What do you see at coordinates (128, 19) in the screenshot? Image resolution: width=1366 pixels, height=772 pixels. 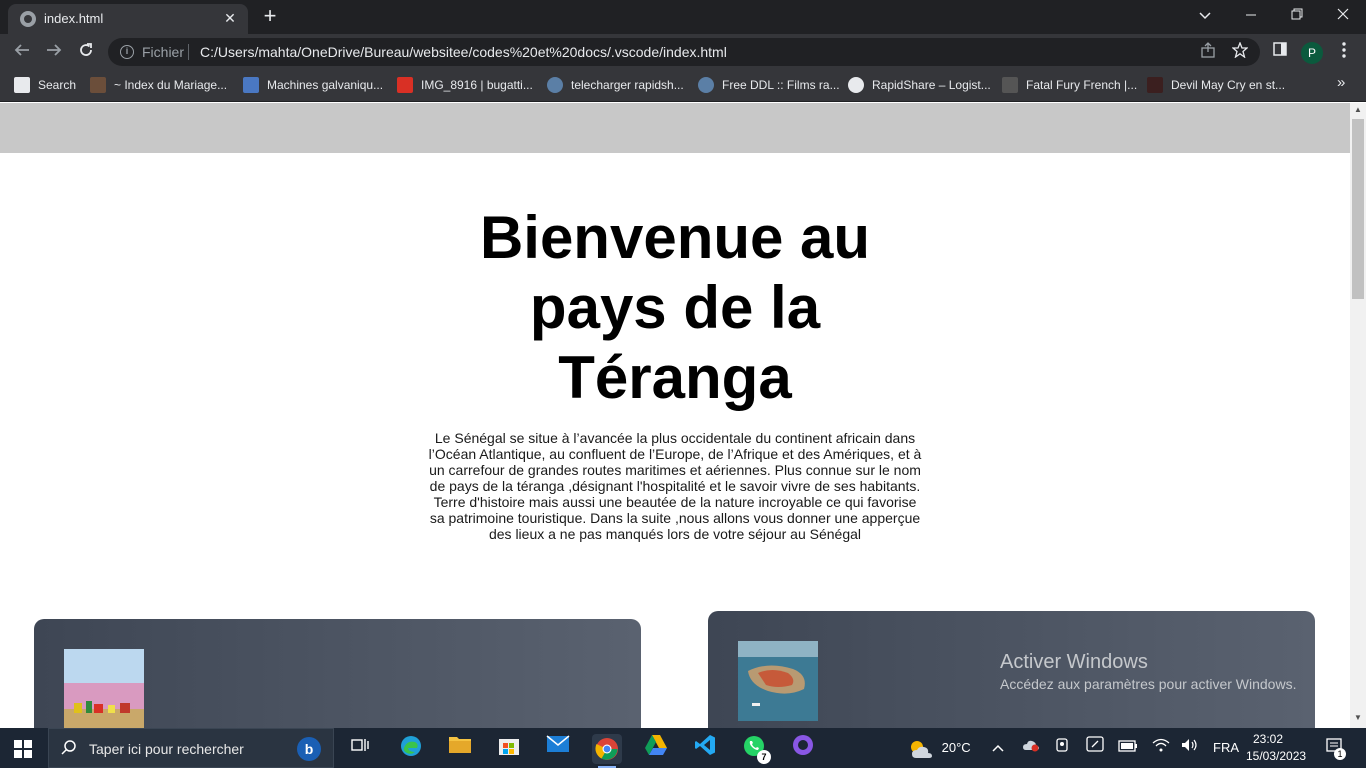 I see `tab-index-html: index.html ✕` at bounding box center [128, 19].